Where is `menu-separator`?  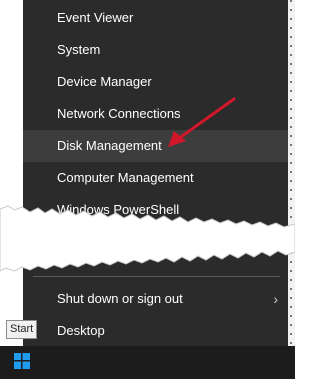 menu-separator is located at coordinates (156, 276).